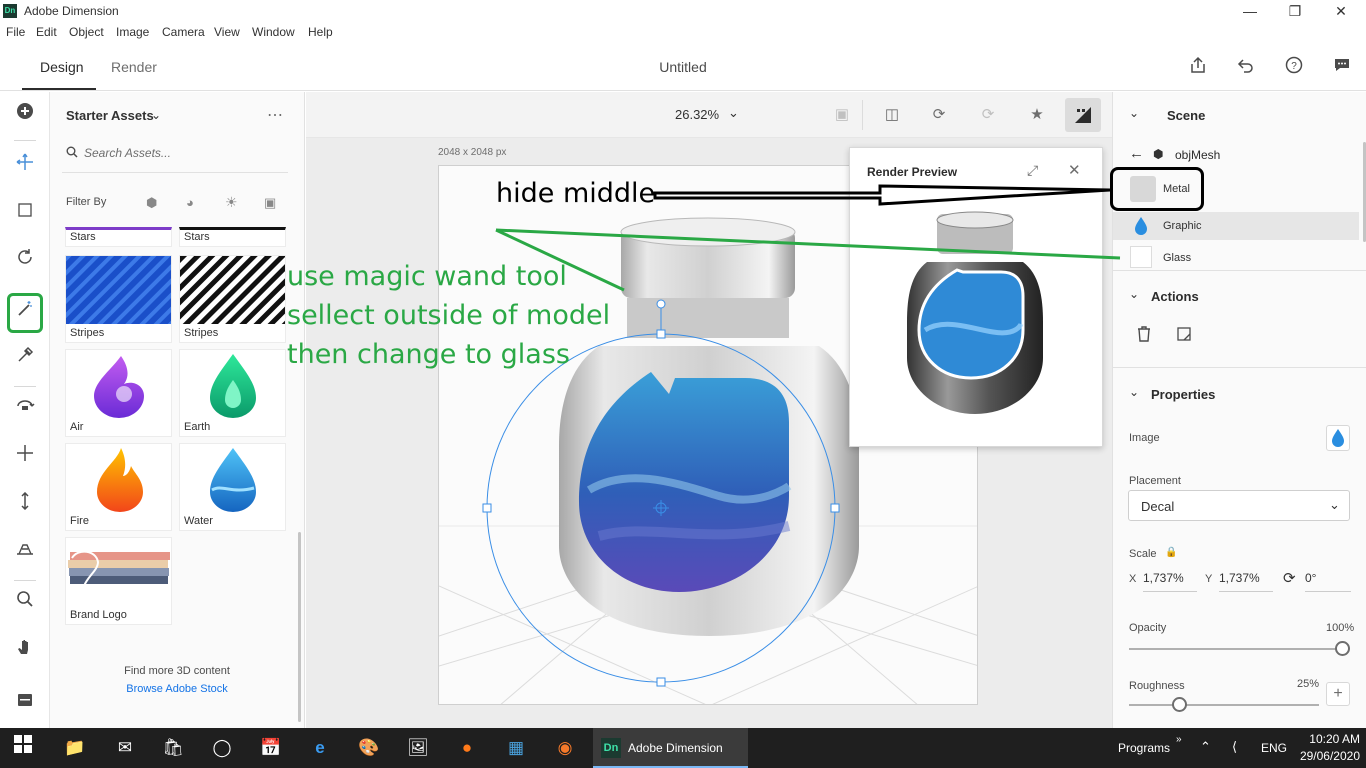 The image size is (1366, 768). What do you see at coordinates (177, 689) in the screenshot?
I see `browse-adobe-stock-link: Browse Adobe Stock` at bounding box center [177, 689].